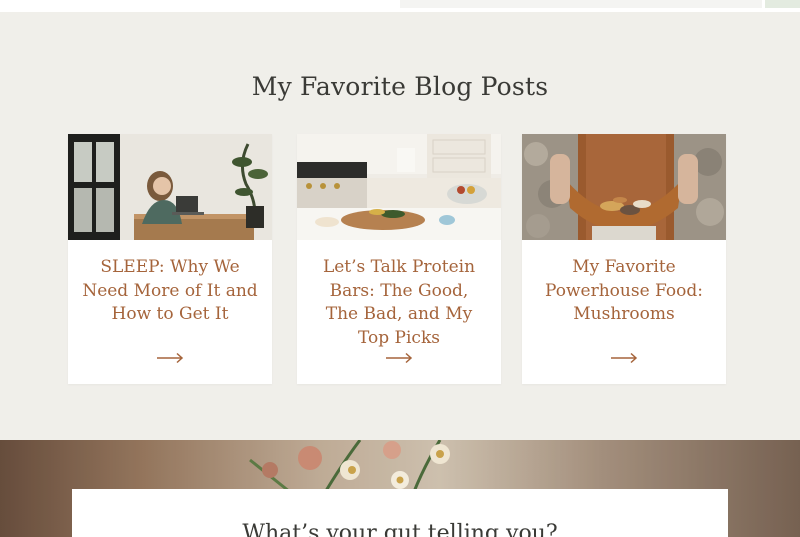 This screenshot has width=800, height=537. Describe the element at coordinates (399, 187) in the screenshot. I see `kitchen-counter-photo` at that location.